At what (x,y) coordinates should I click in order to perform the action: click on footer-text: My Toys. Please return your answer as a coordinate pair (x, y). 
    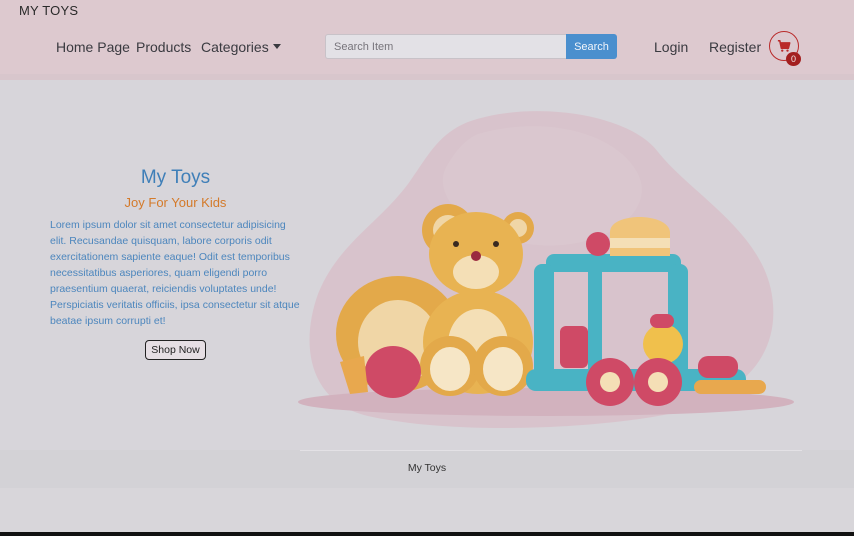
    Looking at the image, I should click on (427, 468).